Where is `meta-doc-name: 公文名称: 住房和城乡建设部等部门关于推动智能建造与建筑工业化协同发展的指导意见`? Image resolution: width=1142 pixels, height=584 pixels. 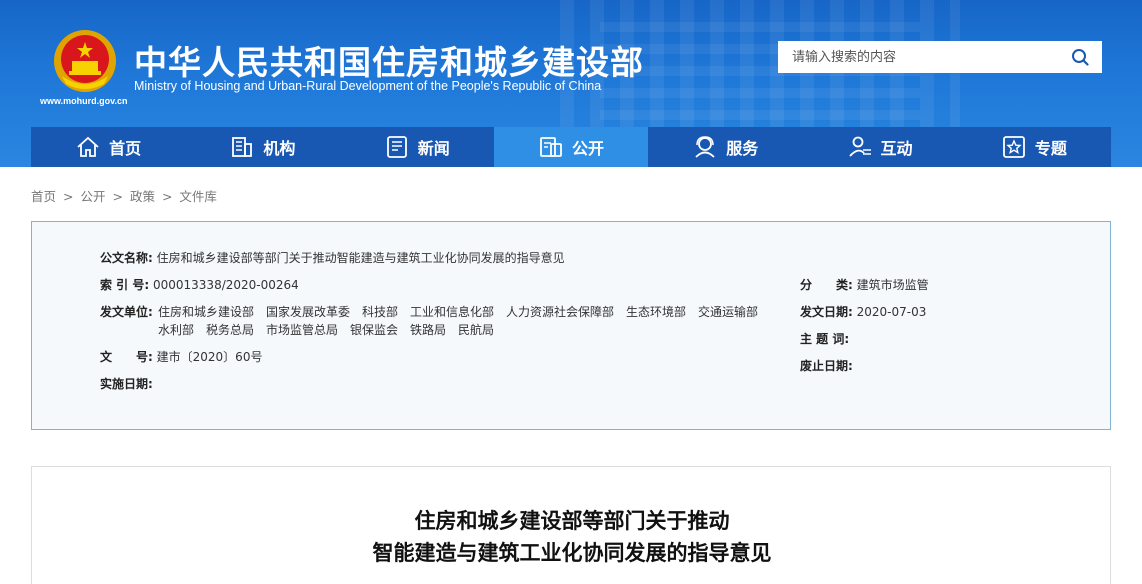
meta-doc-name: 公文名称: 住房和城乡建设部等部门关于推动智能建造与建筑工业化协同发展的指导意见 is located at coordinates (332, 258).